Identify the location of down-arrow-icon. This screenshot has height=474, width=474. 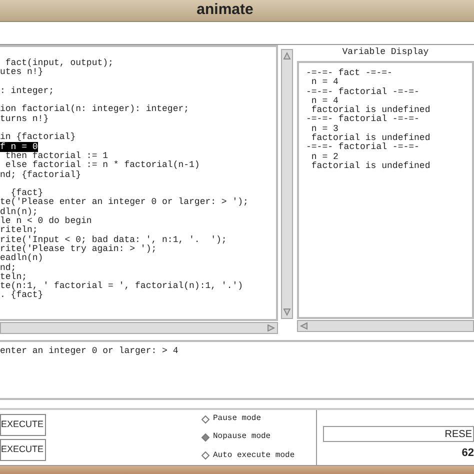
(287, 312).